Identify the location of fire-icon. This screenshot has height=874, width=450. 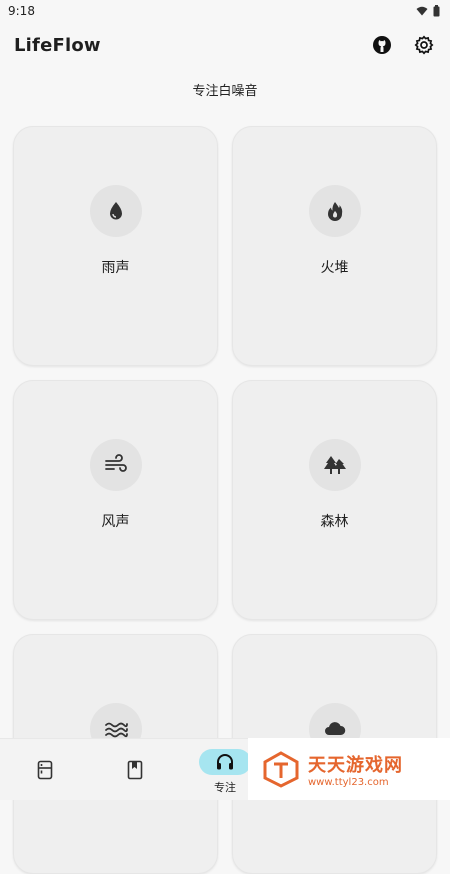
(334, 211).